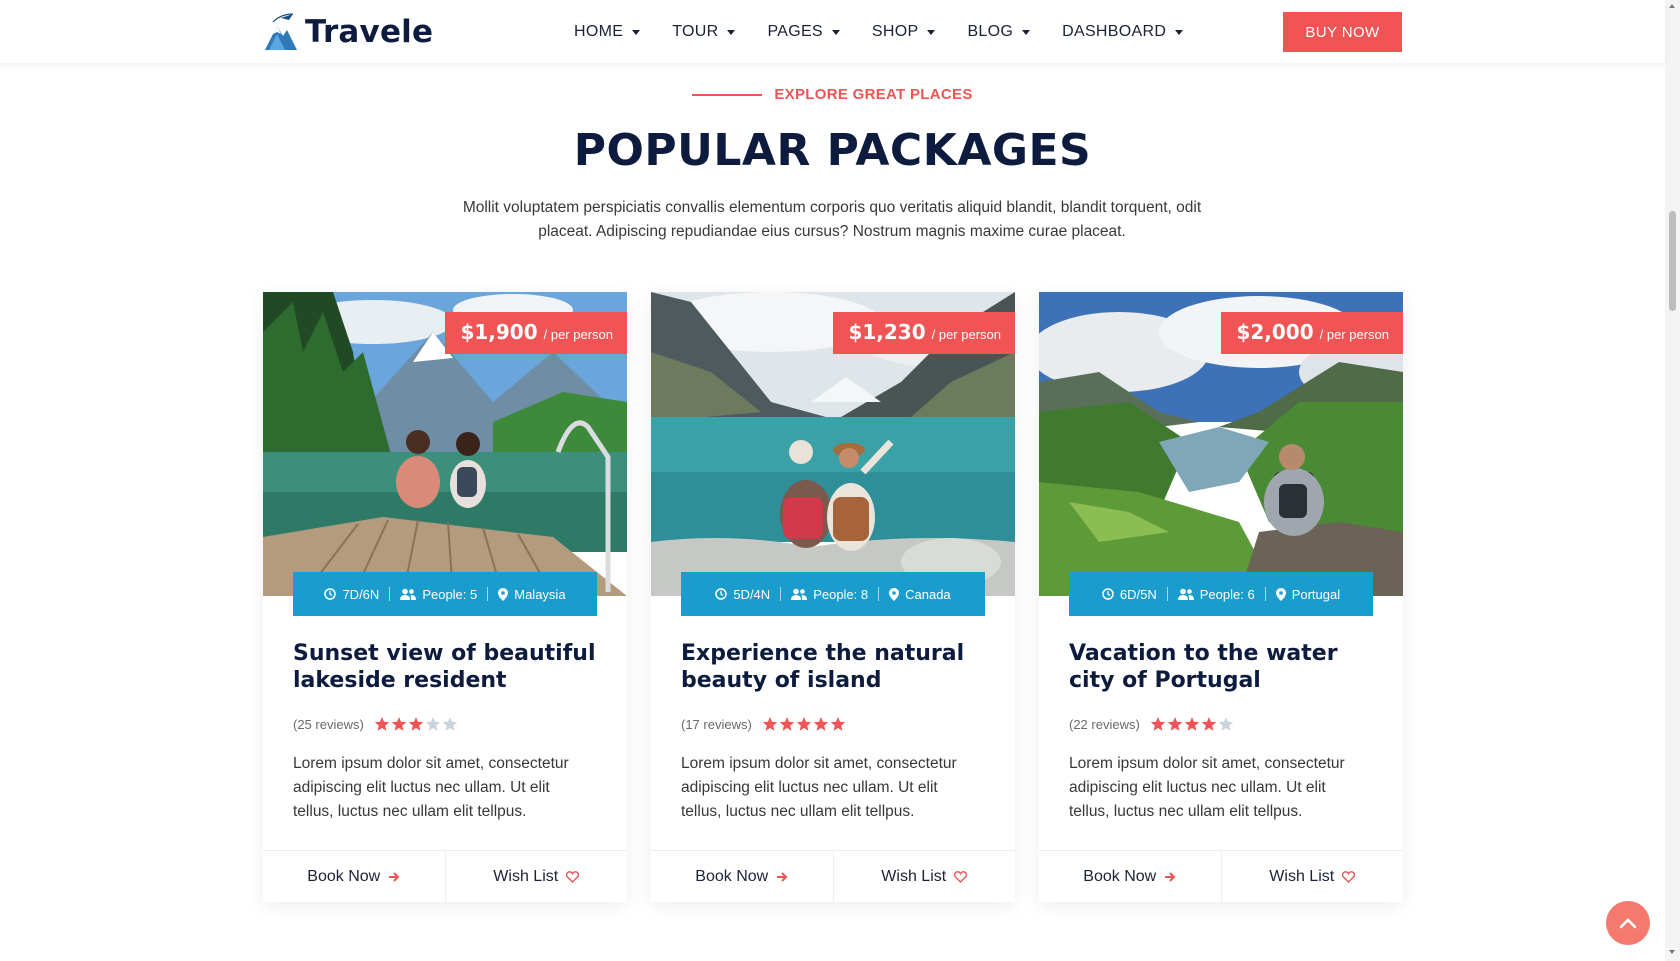 This screenshot has width=1680, height=961. What do you see at coordinates (1672, 952) in the screenshot?
I see `scroll-down-arrow-icon` at bounding box center [1672, 952].